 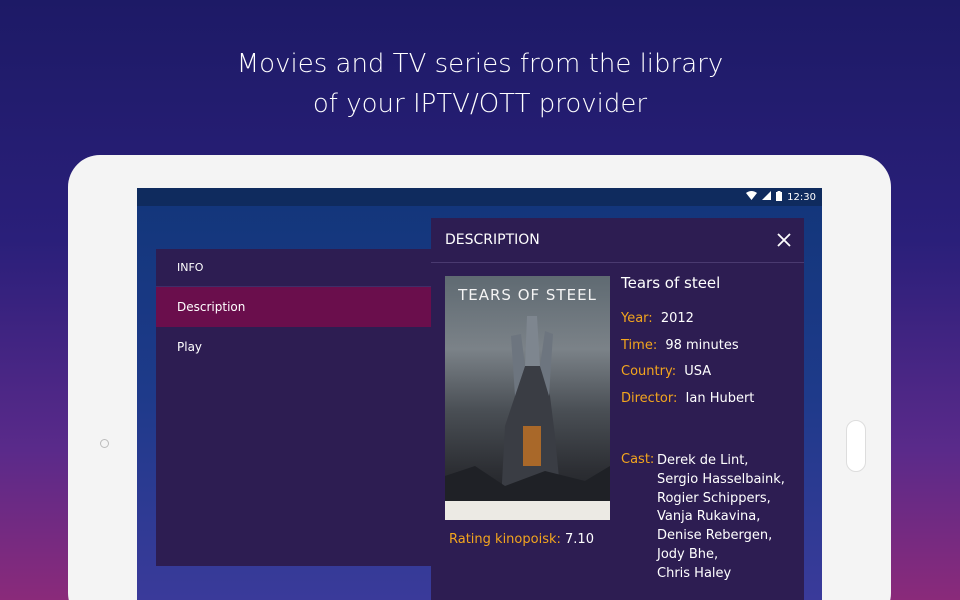 What do you see at coordinates (856, 446) in the screenshot?
I see `home-button` at bounding box center [856, 446].